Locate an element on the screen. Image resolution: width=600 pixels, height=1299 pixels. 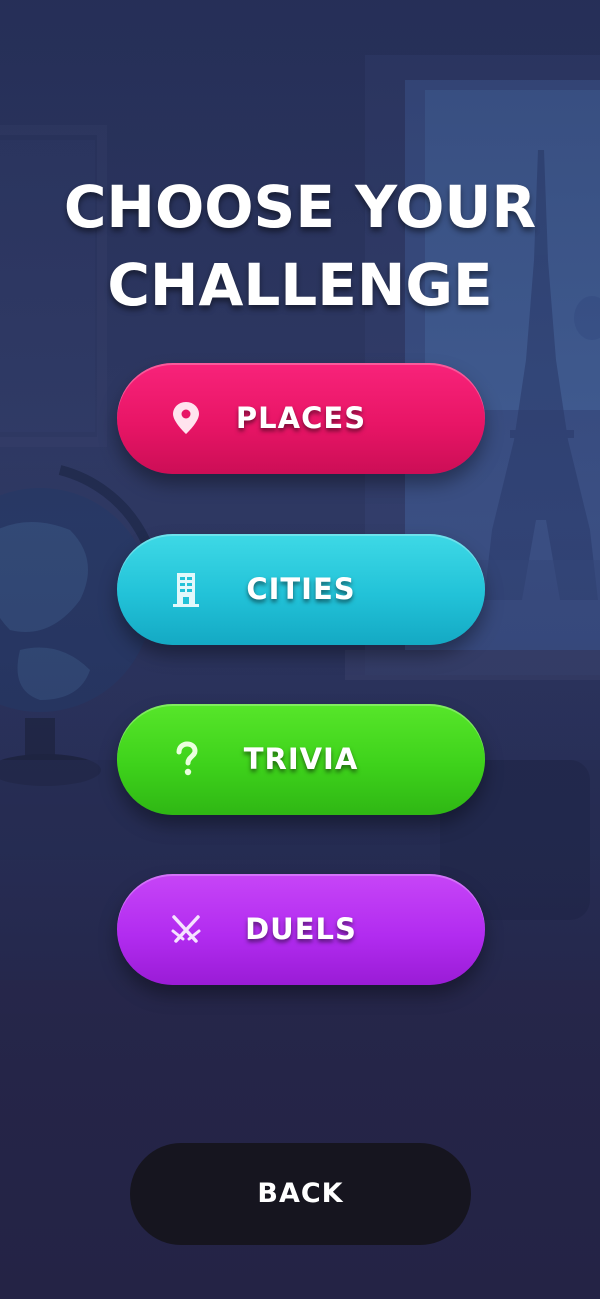
duels-button-label: DUELS is located at coordinates (301, 929).